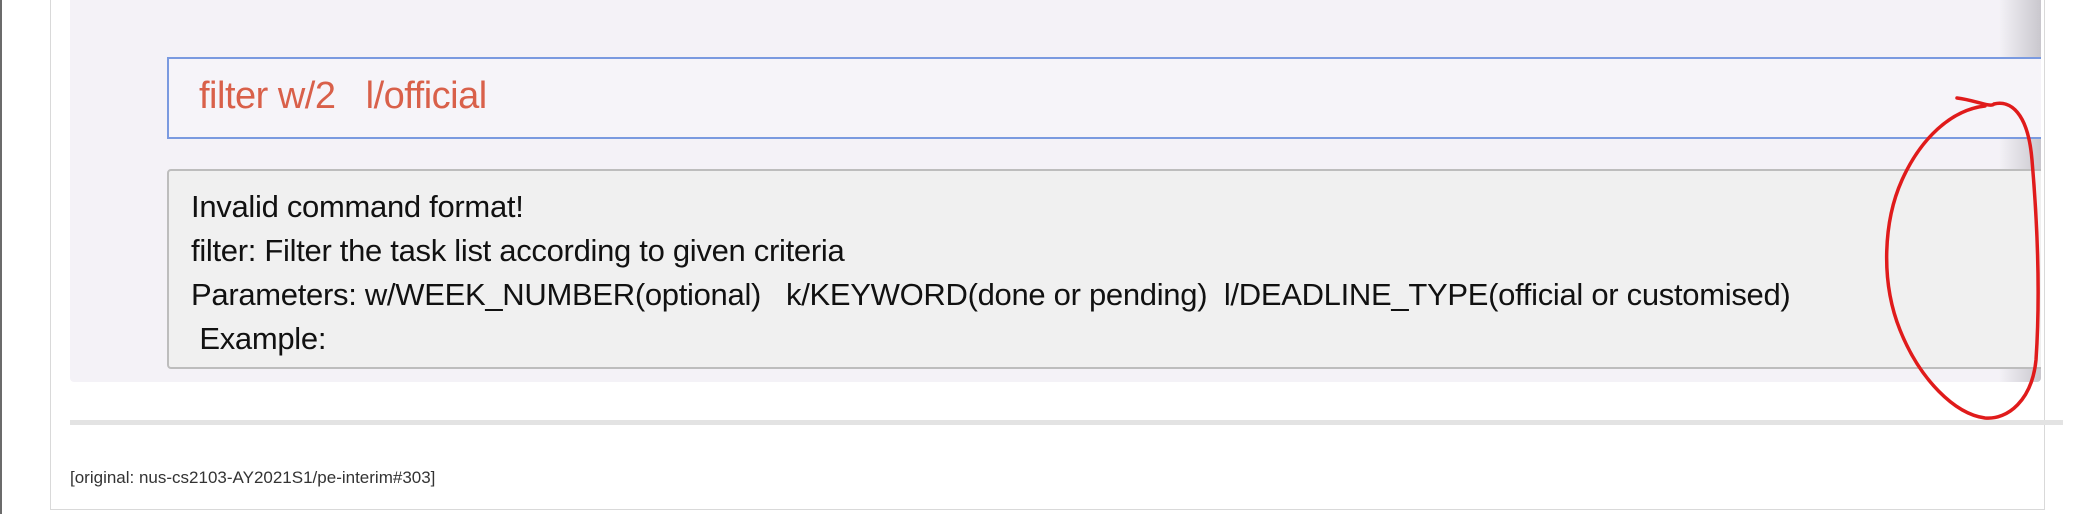  What do you see at coordinates (1104, 98) in the screenshot?
I see `command-input-box: filter w/2 l/official` at bounding box center [1104, 98].